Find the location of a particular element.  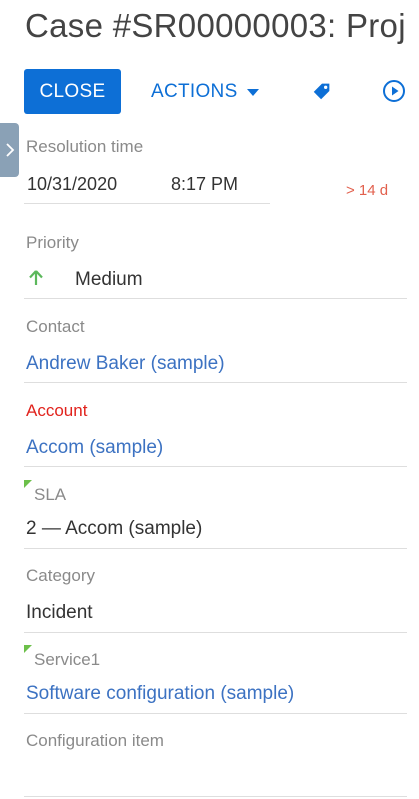

actions-label: ACTIONS is located at coordinates (194, 91).